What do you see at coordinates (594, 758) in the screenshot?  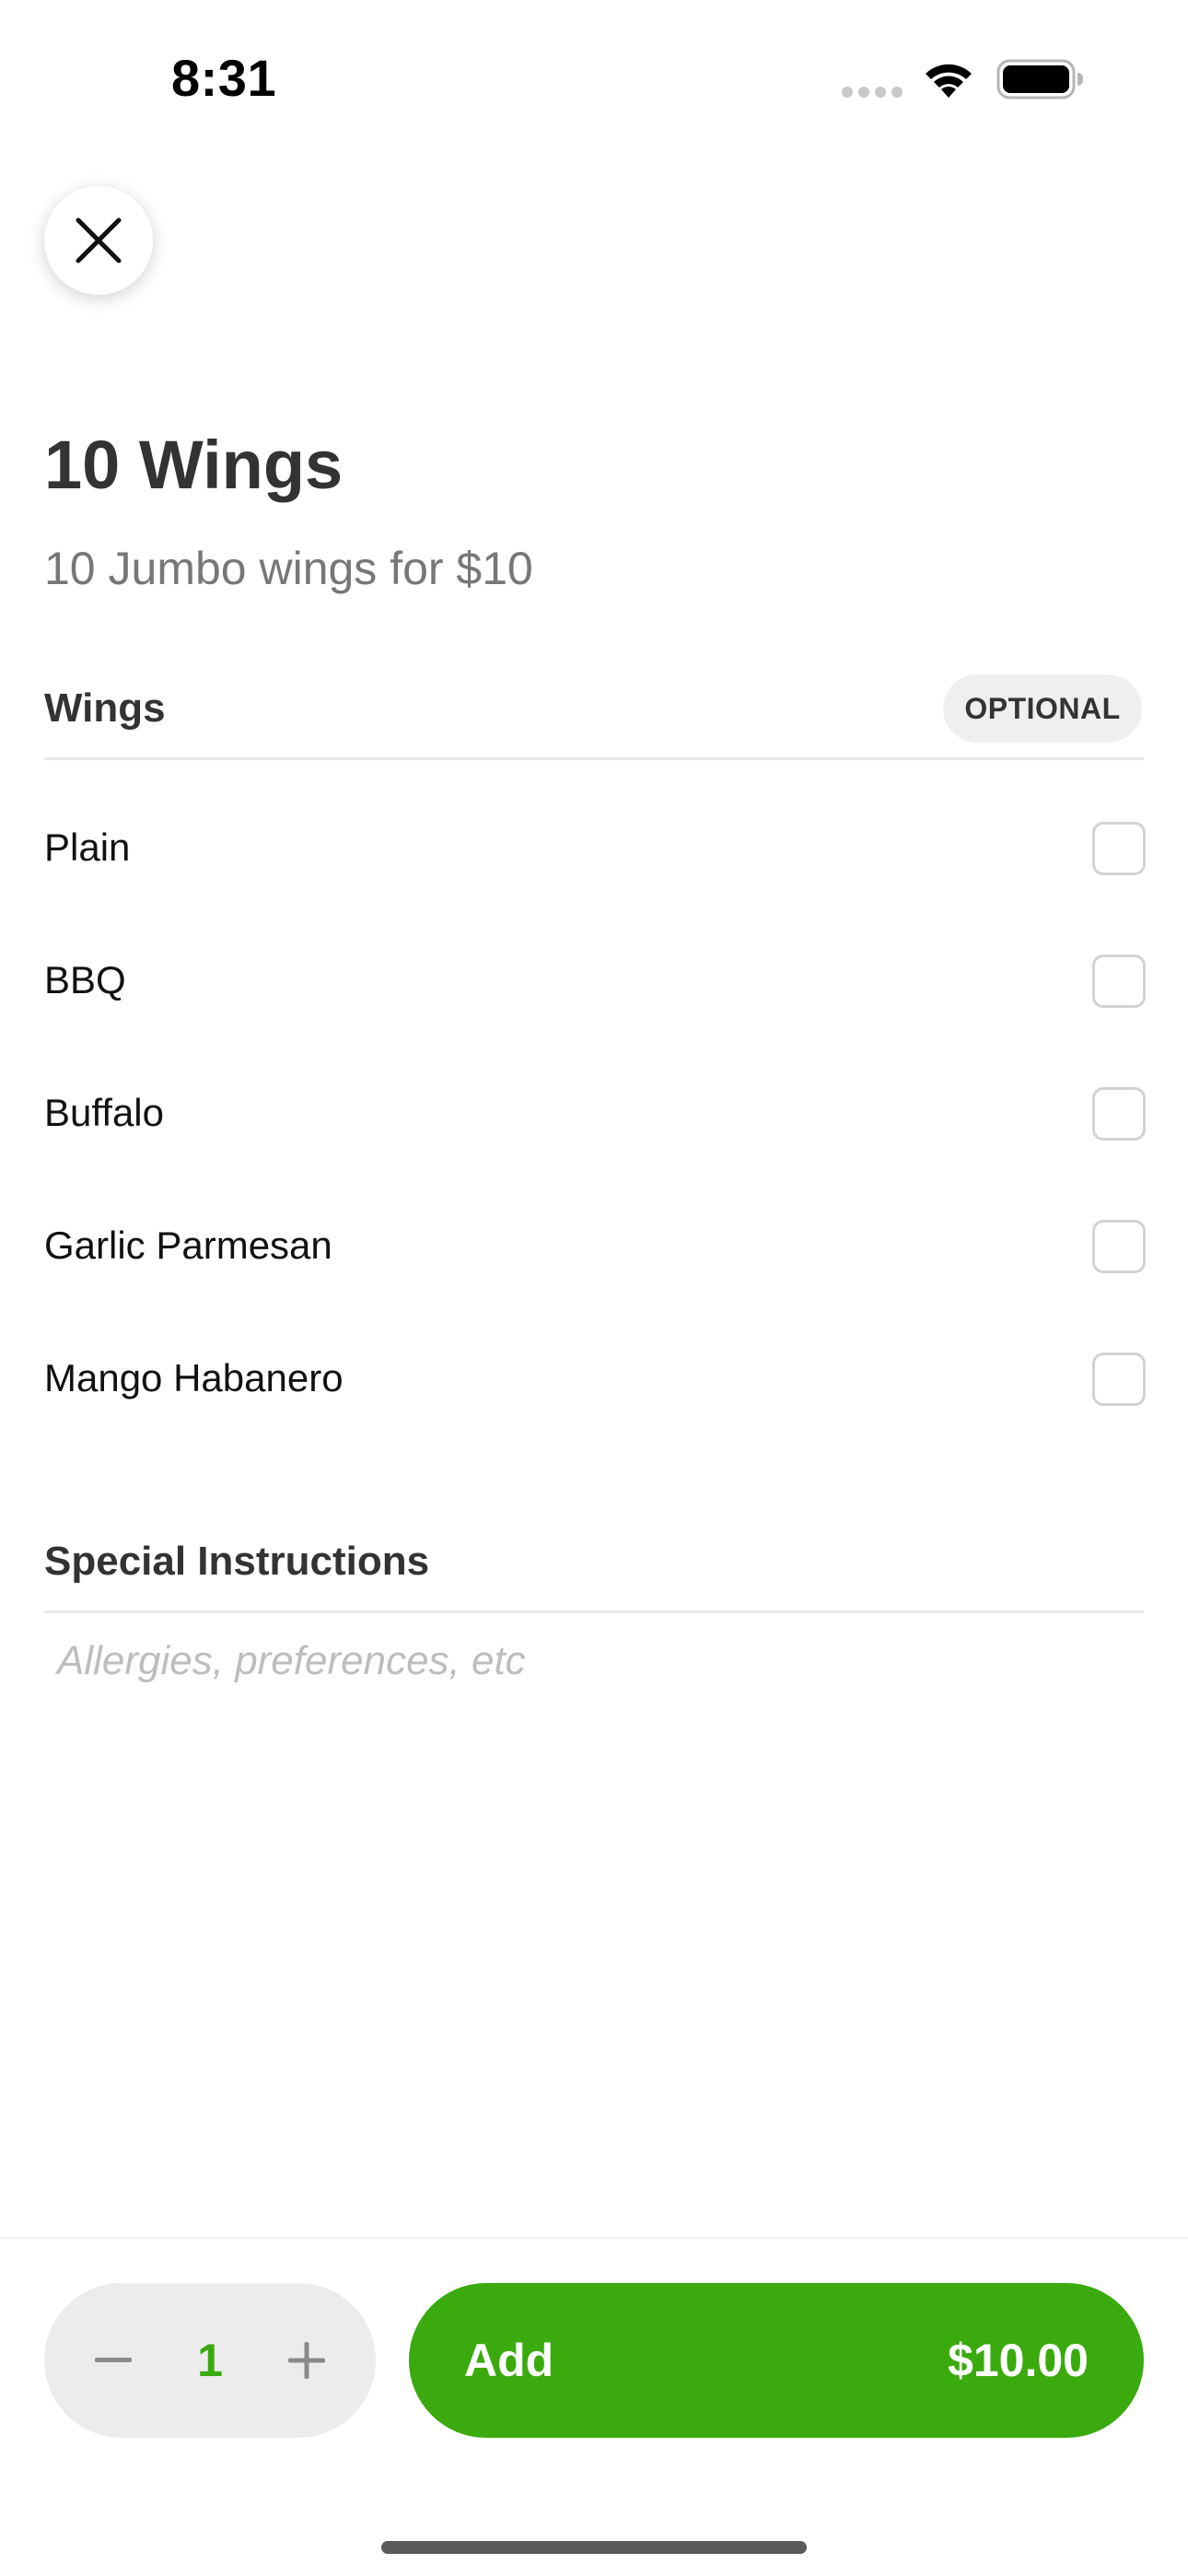 I see `wings-divider` at bounding box center [594, 758].